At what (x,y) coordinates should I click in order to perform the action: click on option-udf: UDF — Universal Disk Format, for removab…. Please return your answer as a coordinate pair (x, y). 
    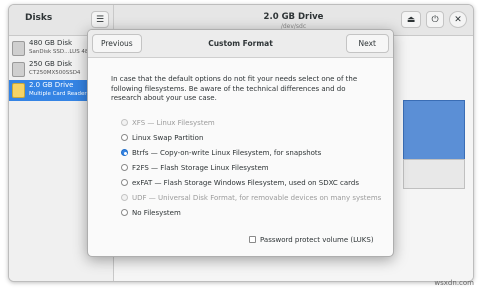
    Looking at the image, I should click on (251, 198).